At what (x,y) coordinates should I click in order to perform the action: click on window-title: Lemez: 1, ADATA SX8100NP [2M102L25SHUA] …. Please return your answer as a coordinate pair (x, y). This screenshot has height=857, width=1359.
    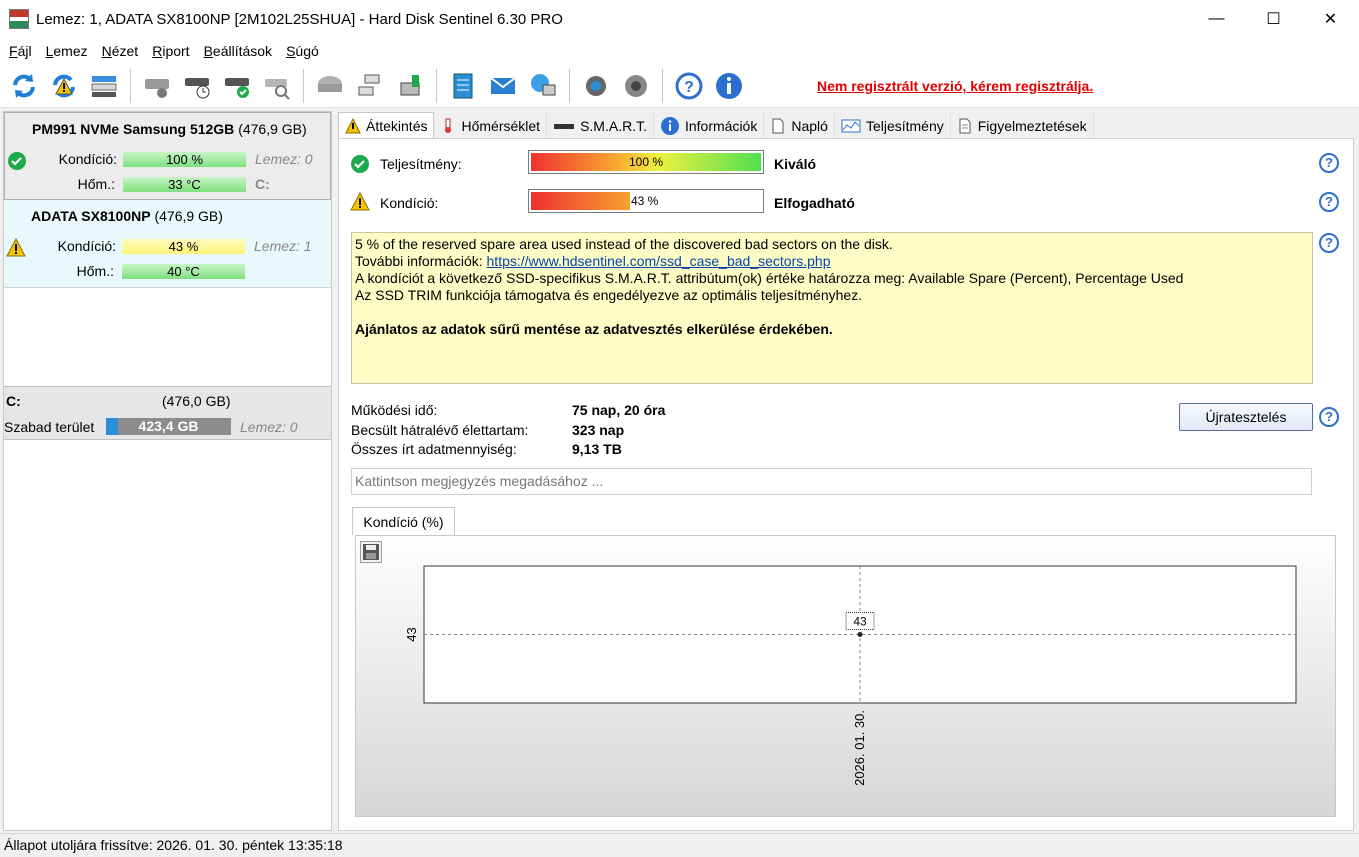
    Looking at the image, I should click on (299, 19).